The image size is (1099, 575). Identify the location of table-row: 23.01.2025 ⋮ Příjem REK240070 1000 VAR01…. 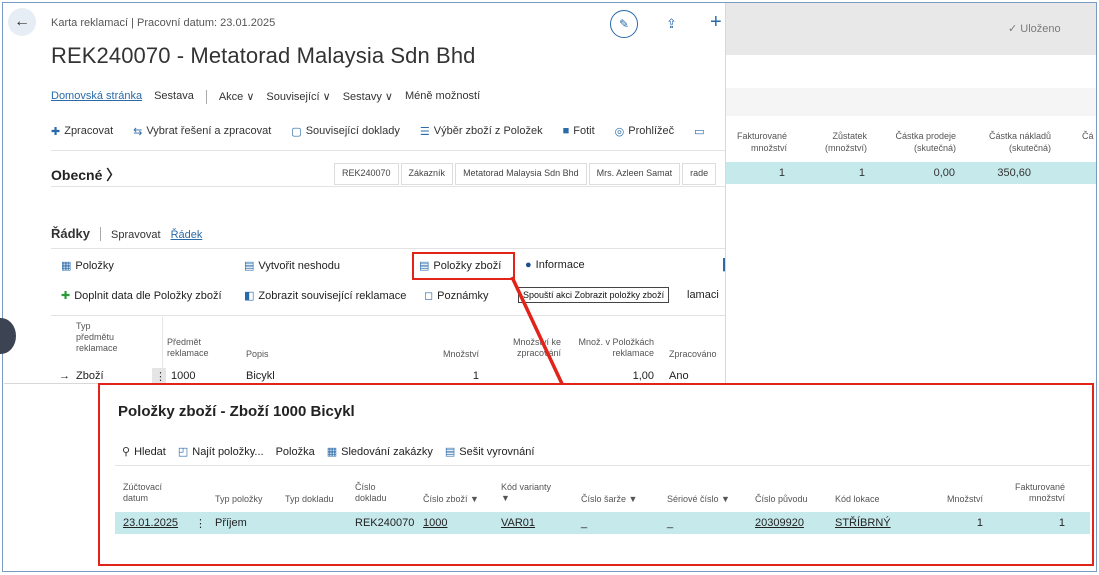
(602, 523).